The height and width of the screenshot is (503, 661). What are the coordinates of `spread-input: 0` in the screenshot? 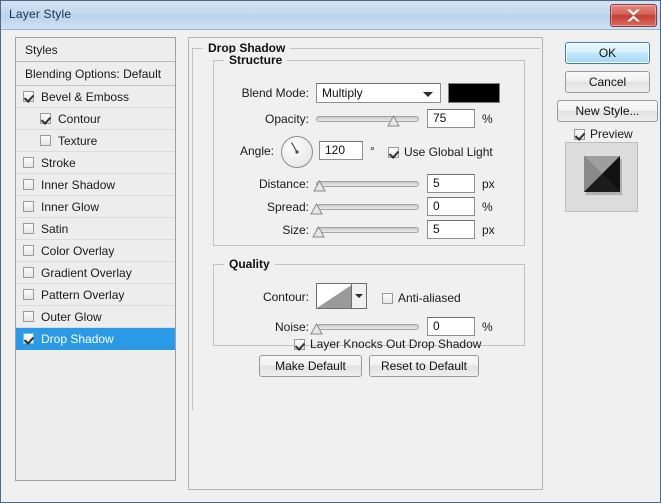 It's located at (451, 206).